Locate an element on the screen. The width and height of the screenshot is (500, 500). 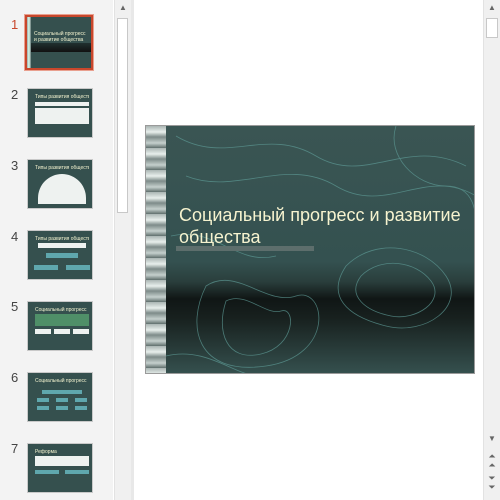
double-chevron-up-icon: ⏶ ⏶ is located at coordinates (492, 461).